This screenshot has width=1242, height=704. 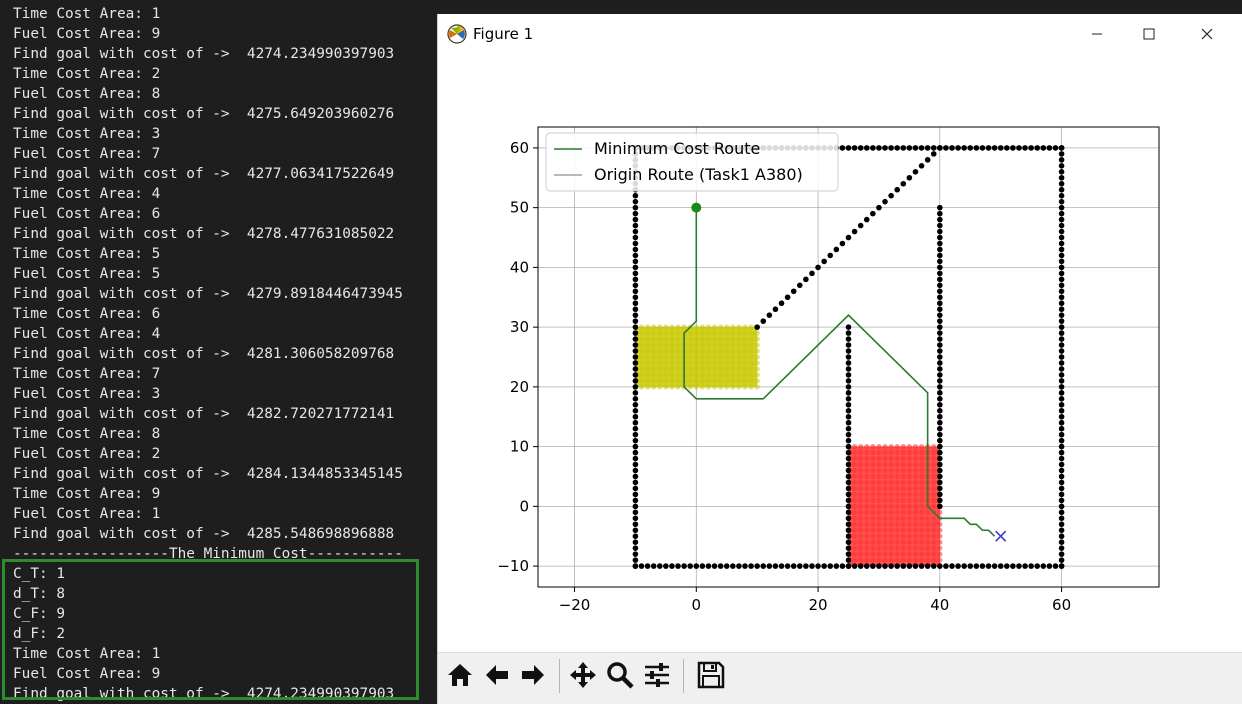 I want to click on home-button, so click(x=460, y=675).